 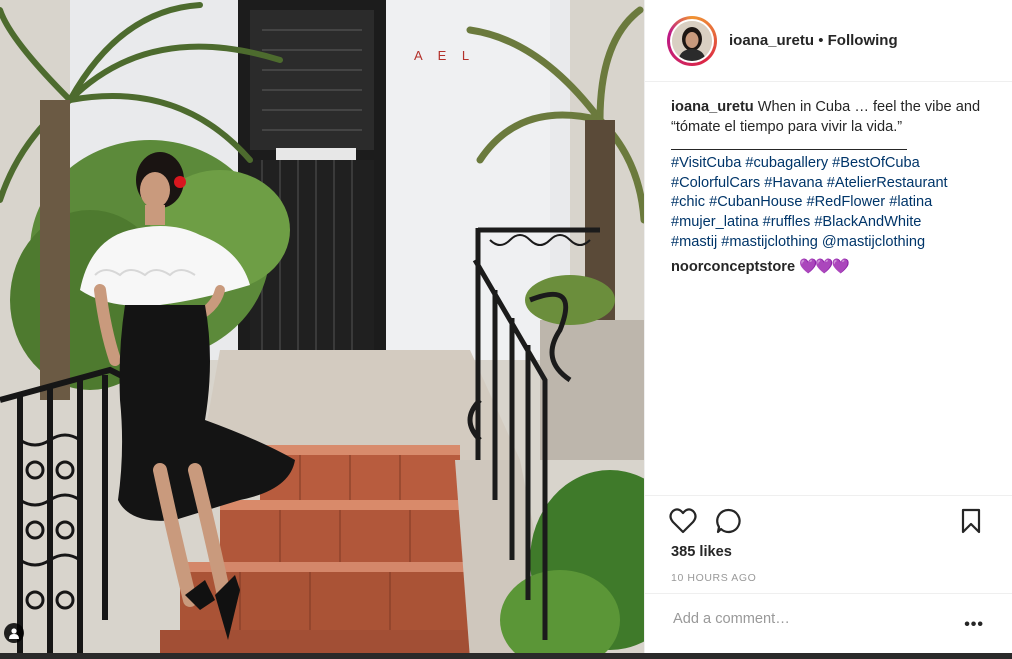 I want to click on user-tag-icon, so click(x=14, y=633).